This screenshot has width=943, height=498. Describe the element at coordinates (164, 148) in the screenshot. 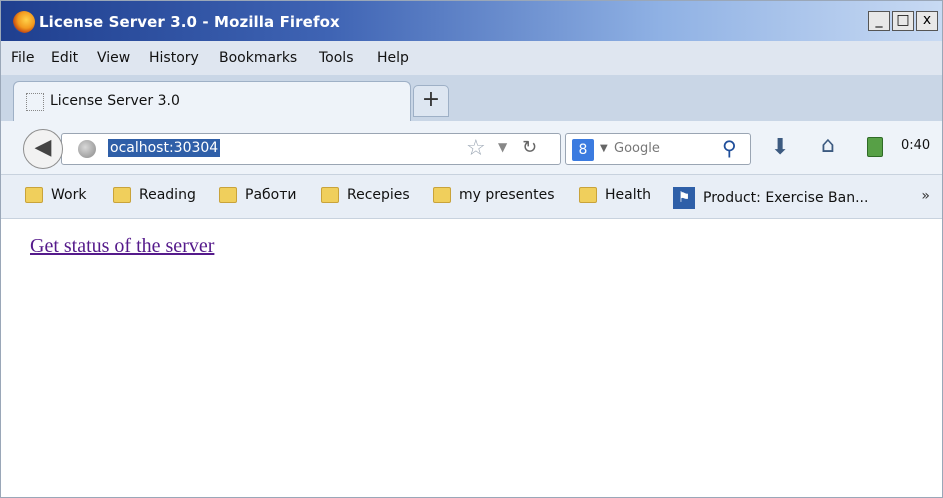

I see `url-input: ocalhost:30304` at that location.